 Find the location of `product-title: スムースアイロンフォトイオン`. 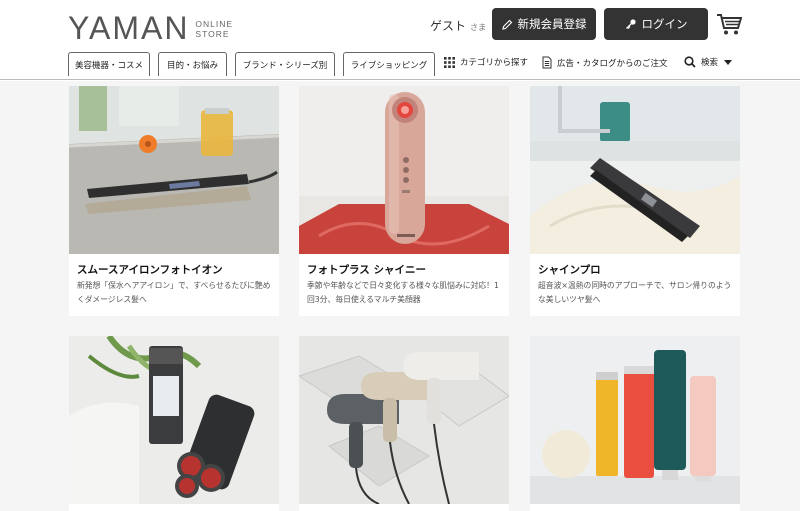

product-title: スムースアイロンフォトイオン is located at coordinates (150, 270).